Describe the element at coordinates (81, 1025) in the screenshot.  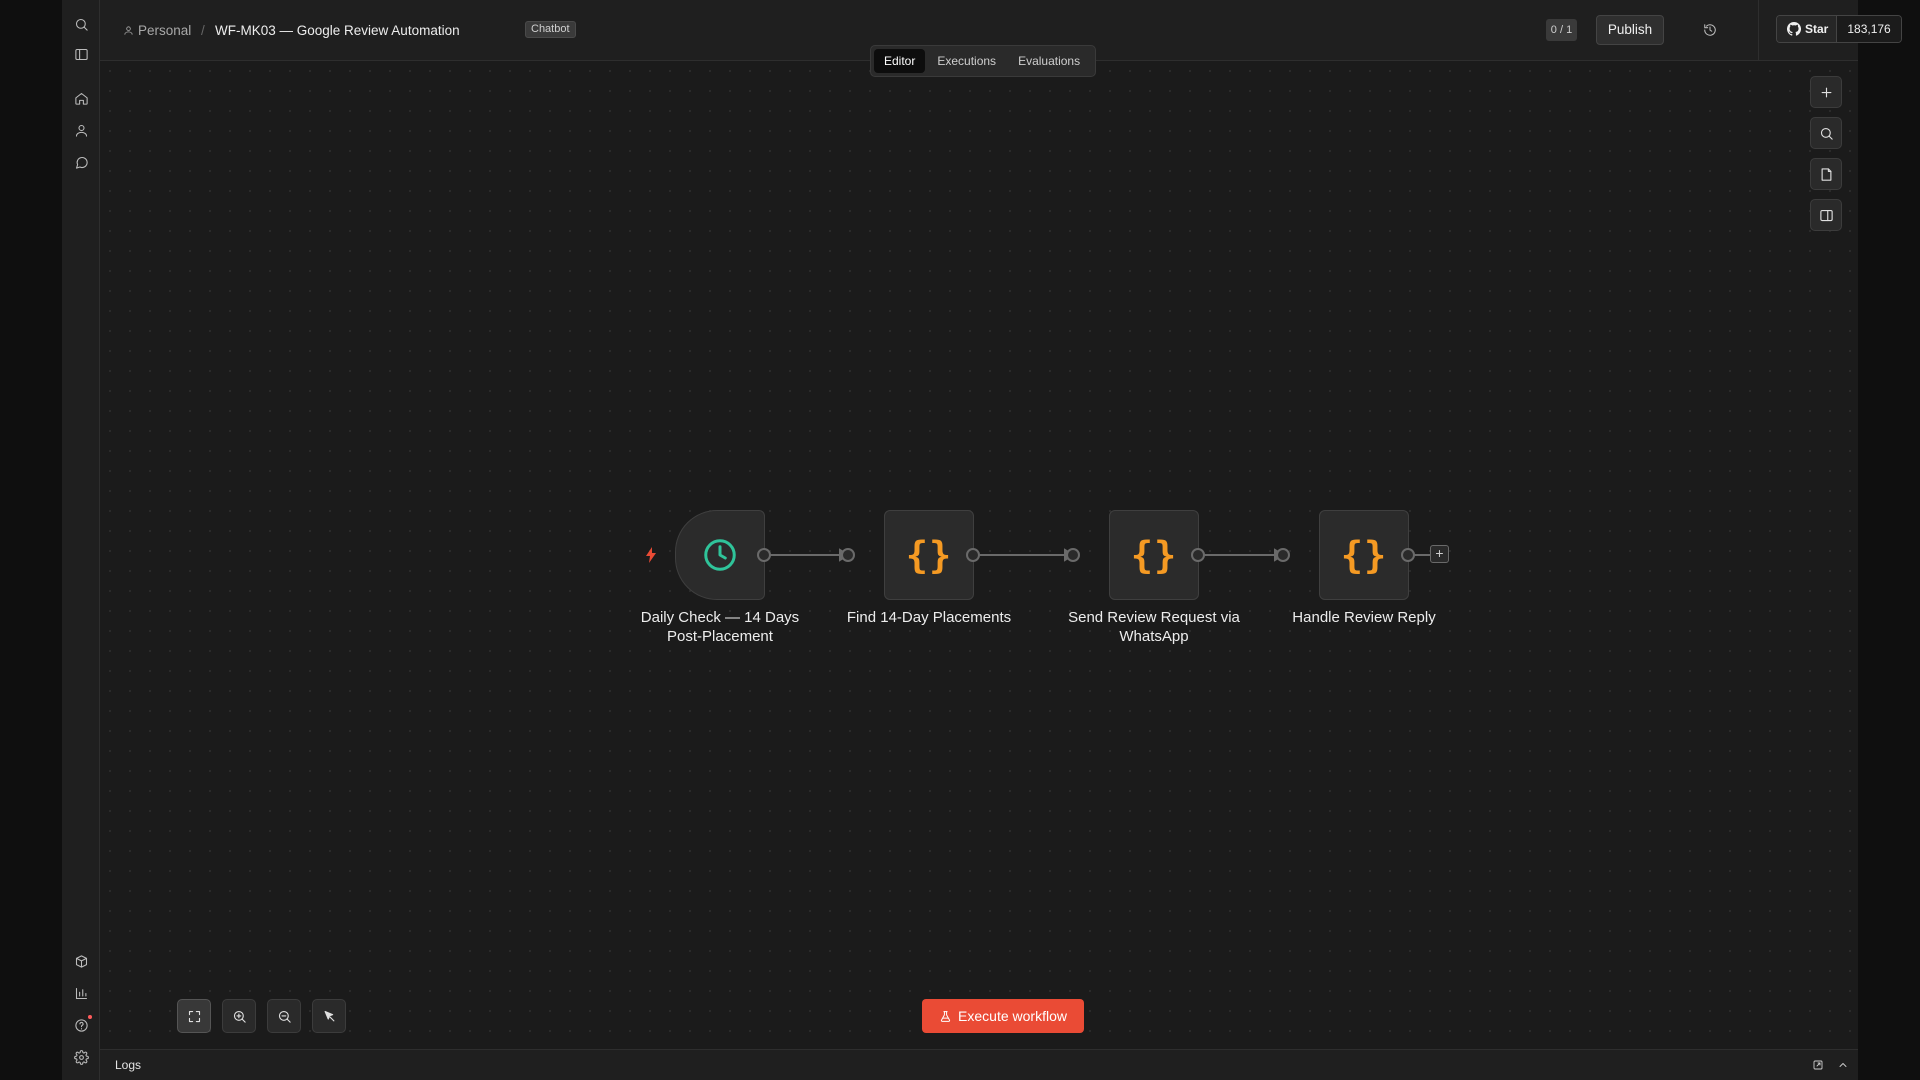
I see `help-icon` at that location.